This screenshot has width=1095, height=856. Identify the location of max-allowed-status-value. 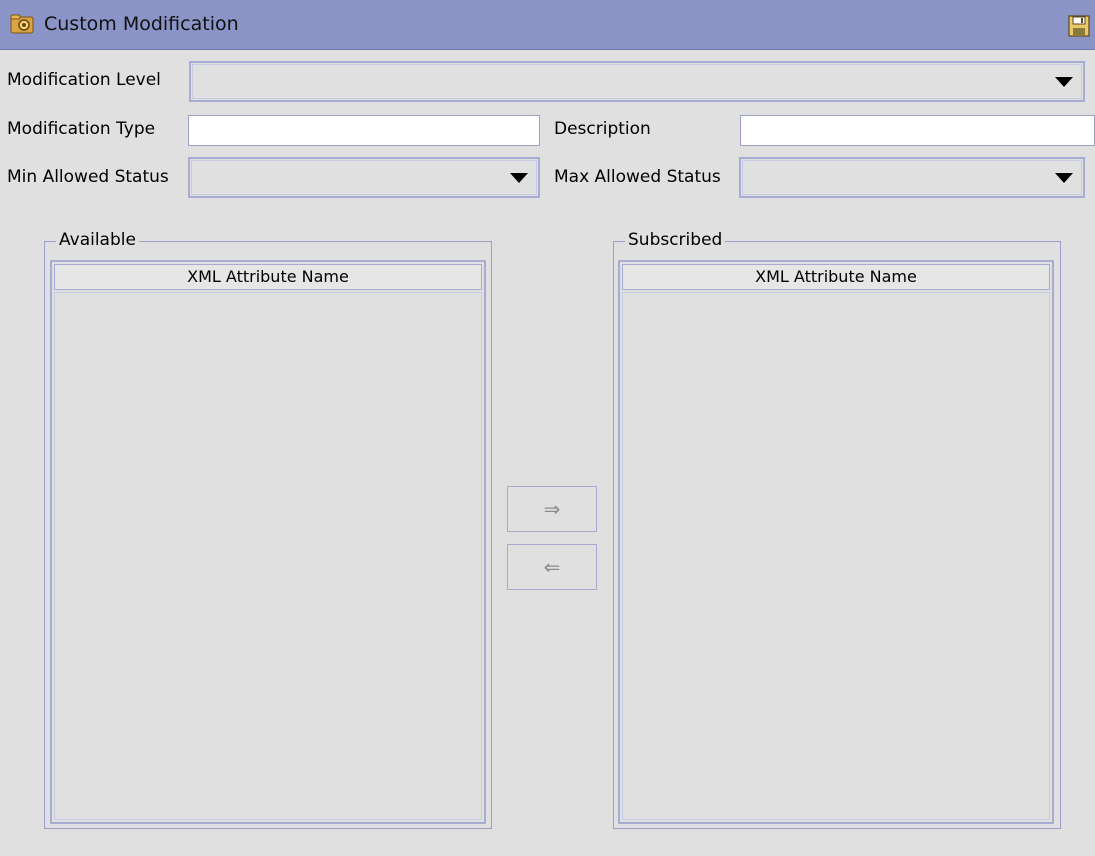
(912, 177).